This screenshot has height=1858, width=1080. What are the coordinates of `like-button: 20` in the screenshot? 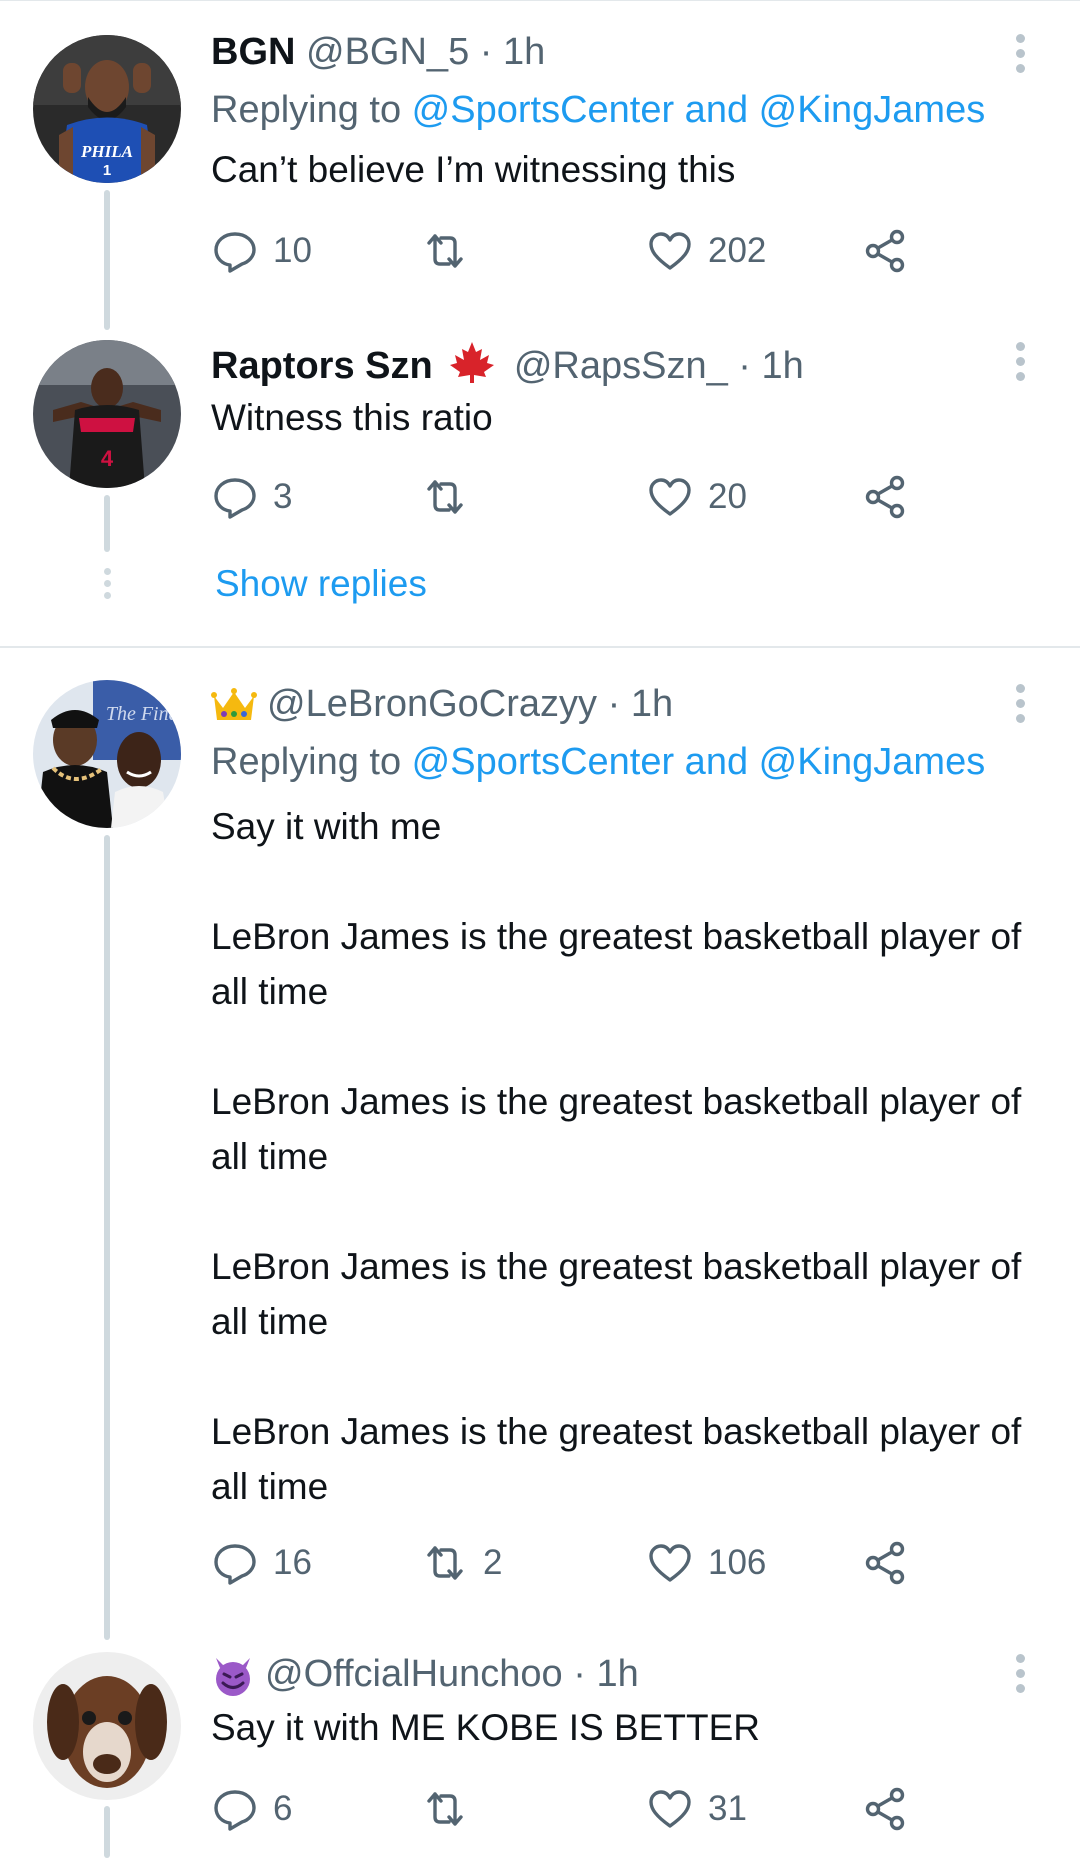 It's located at (696, 497).